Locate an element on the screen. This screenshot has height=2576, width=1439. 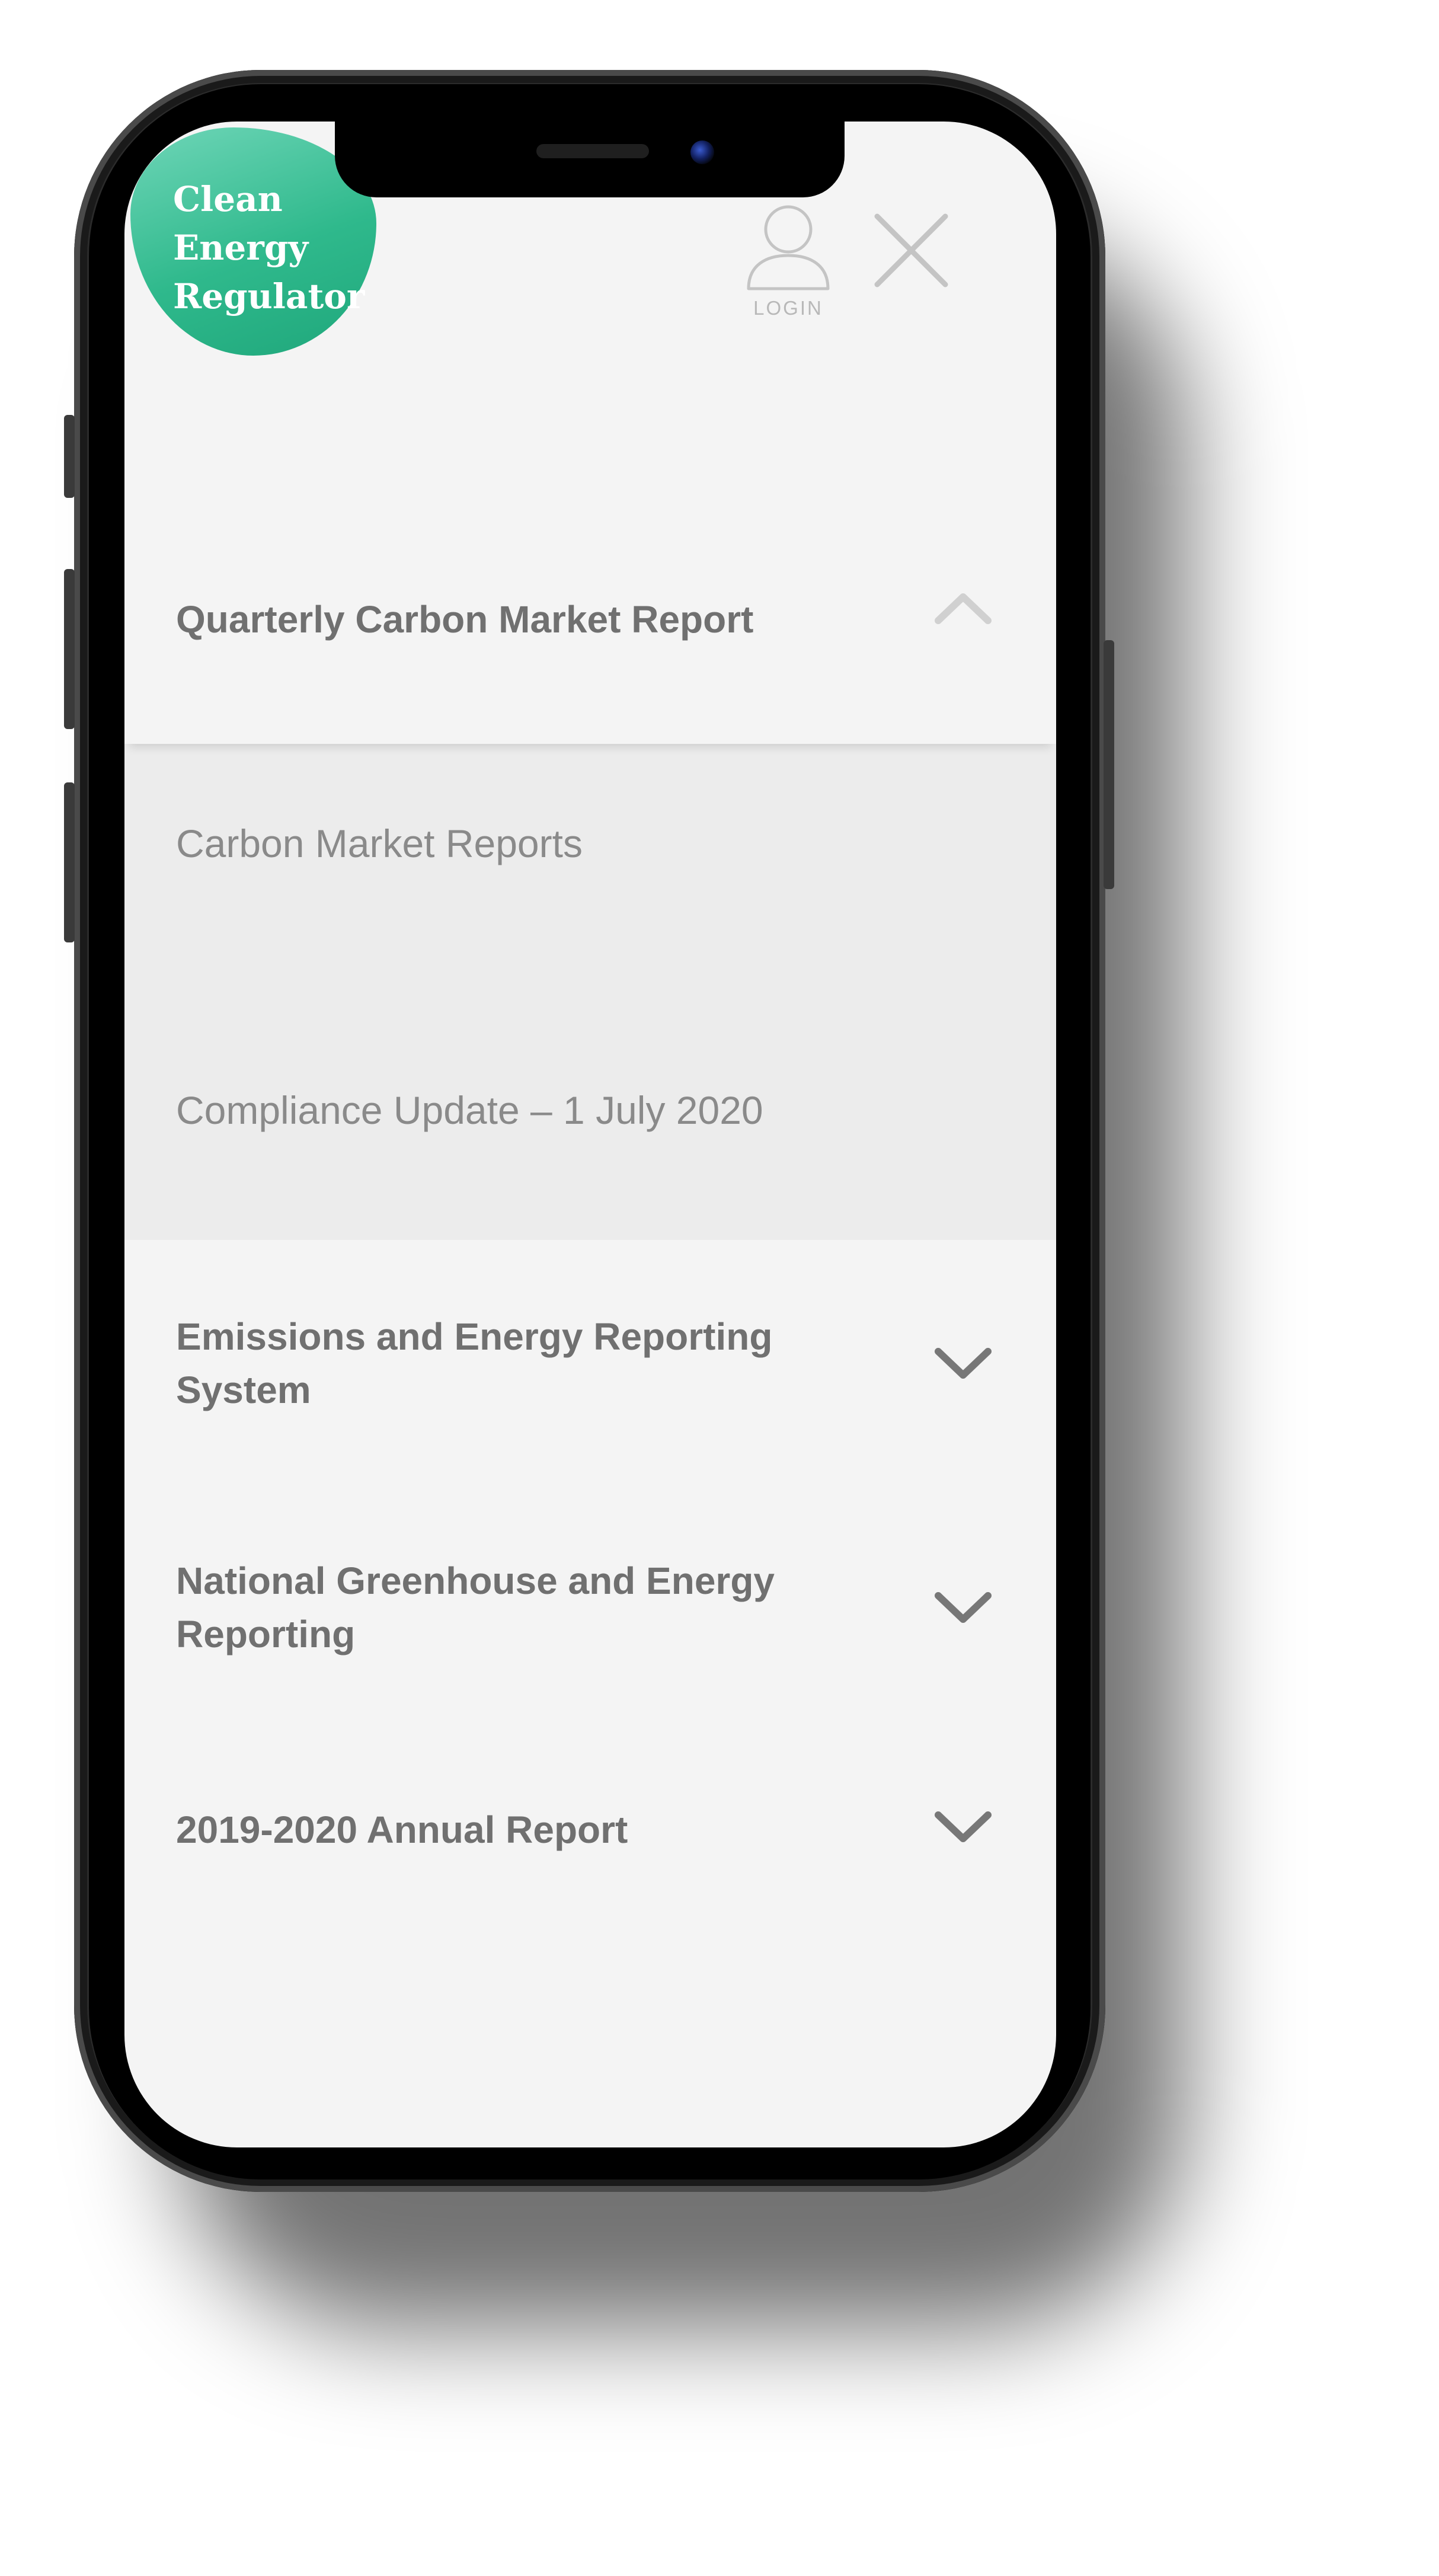
close-icon is located at coordinates (911, 250).